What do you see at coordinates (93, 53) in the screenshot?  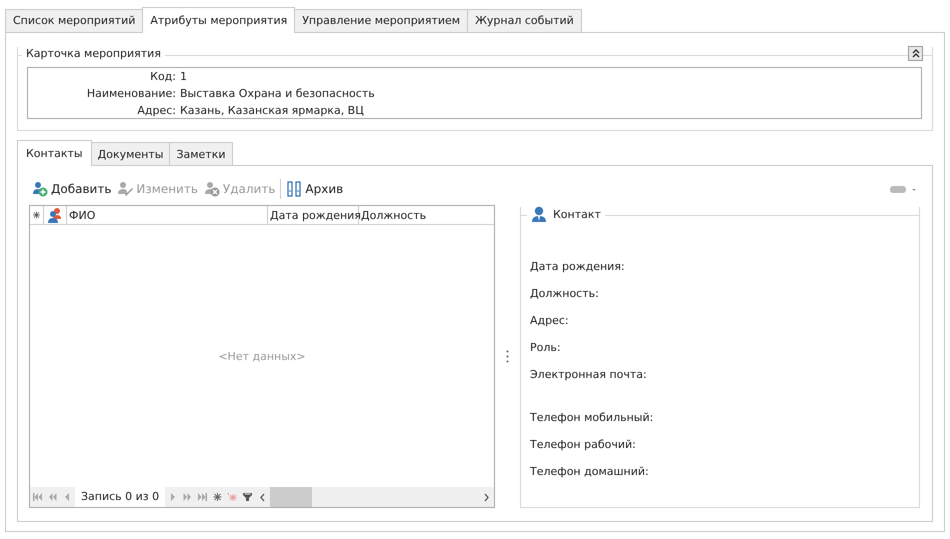 I see `group-title: Карточка мероприятия` at bounding box center [93, 53].